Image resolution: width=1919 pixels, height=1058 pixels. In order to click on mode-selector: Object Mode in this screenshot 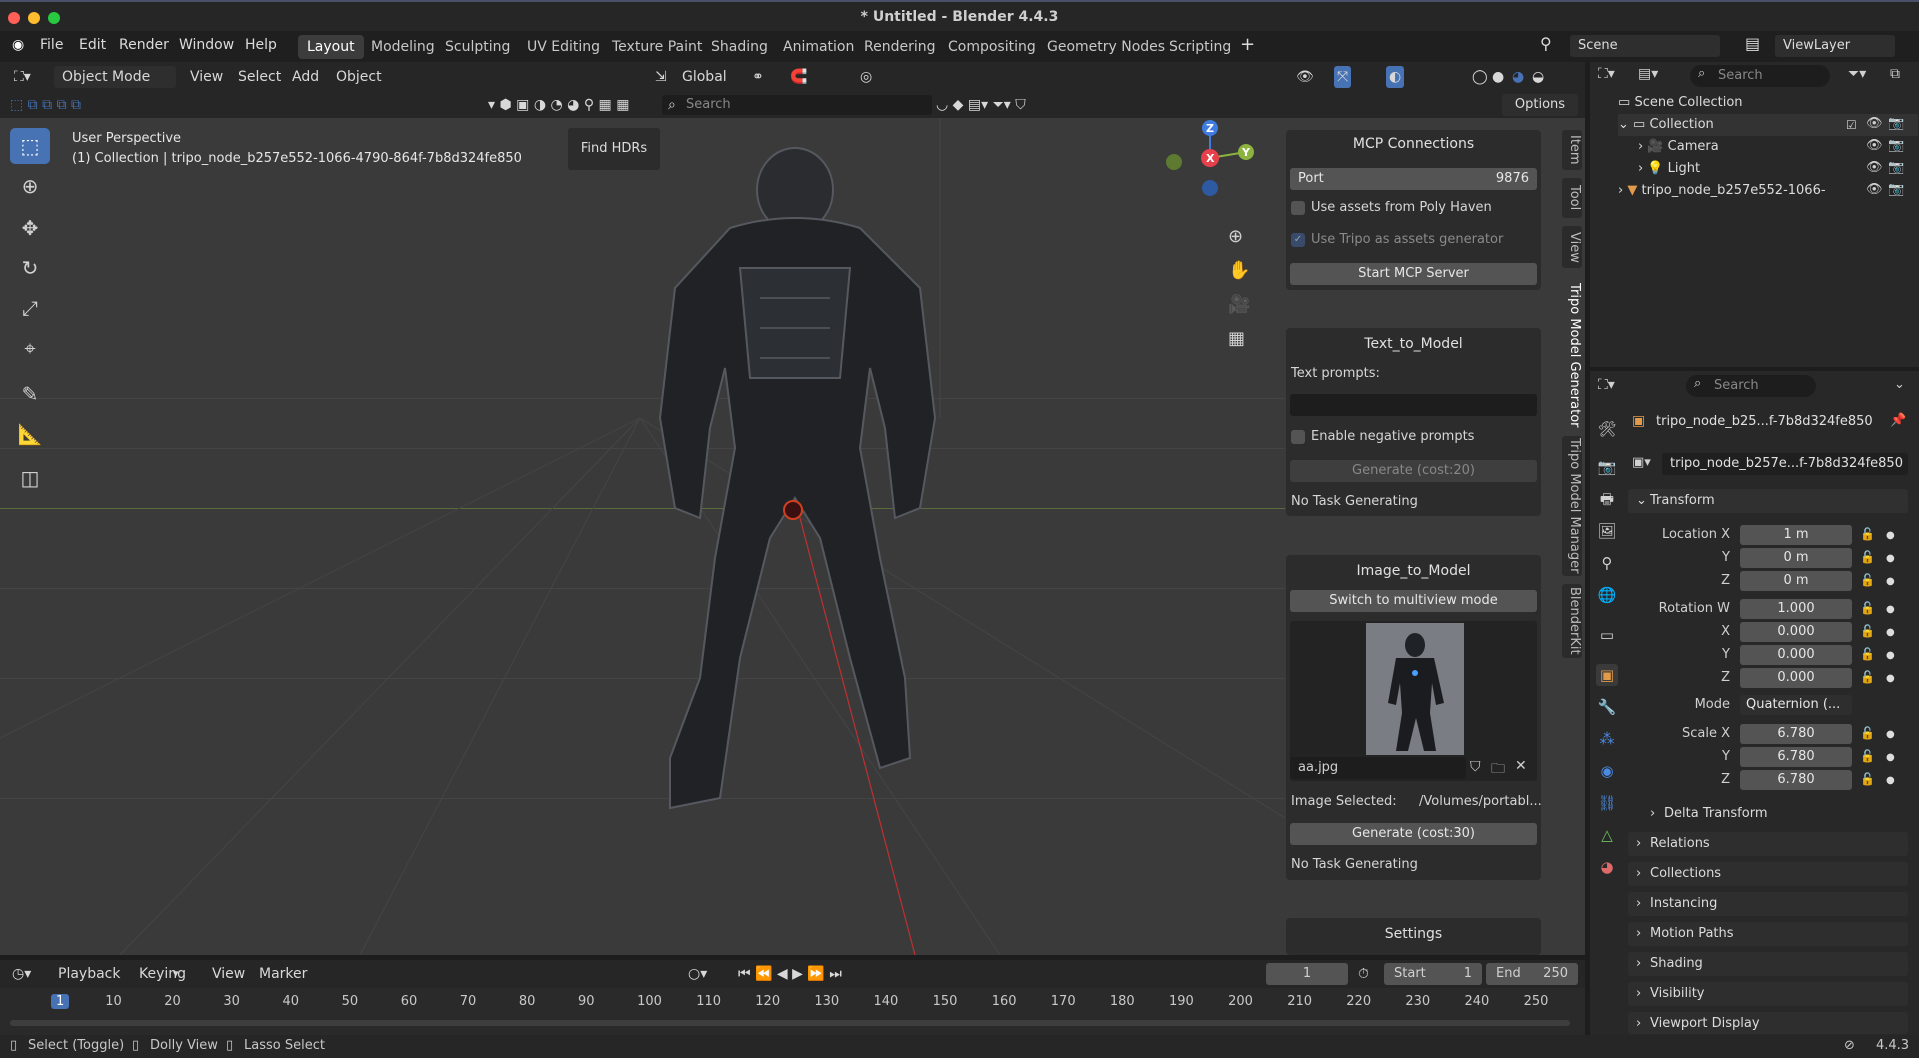, I will do `click(115, 77)`.